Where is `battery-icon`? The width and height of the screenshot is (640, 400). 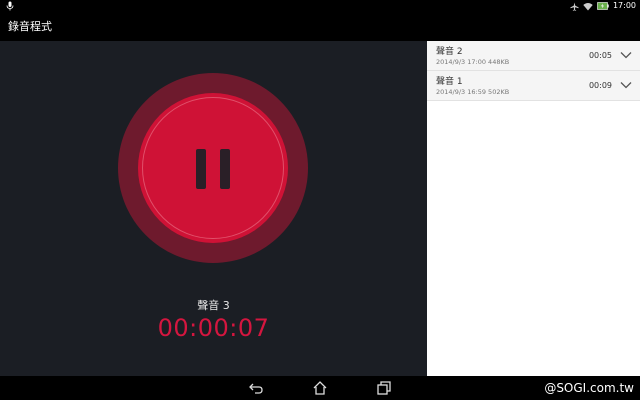
battery-icon is located at coordinates (603, 6).